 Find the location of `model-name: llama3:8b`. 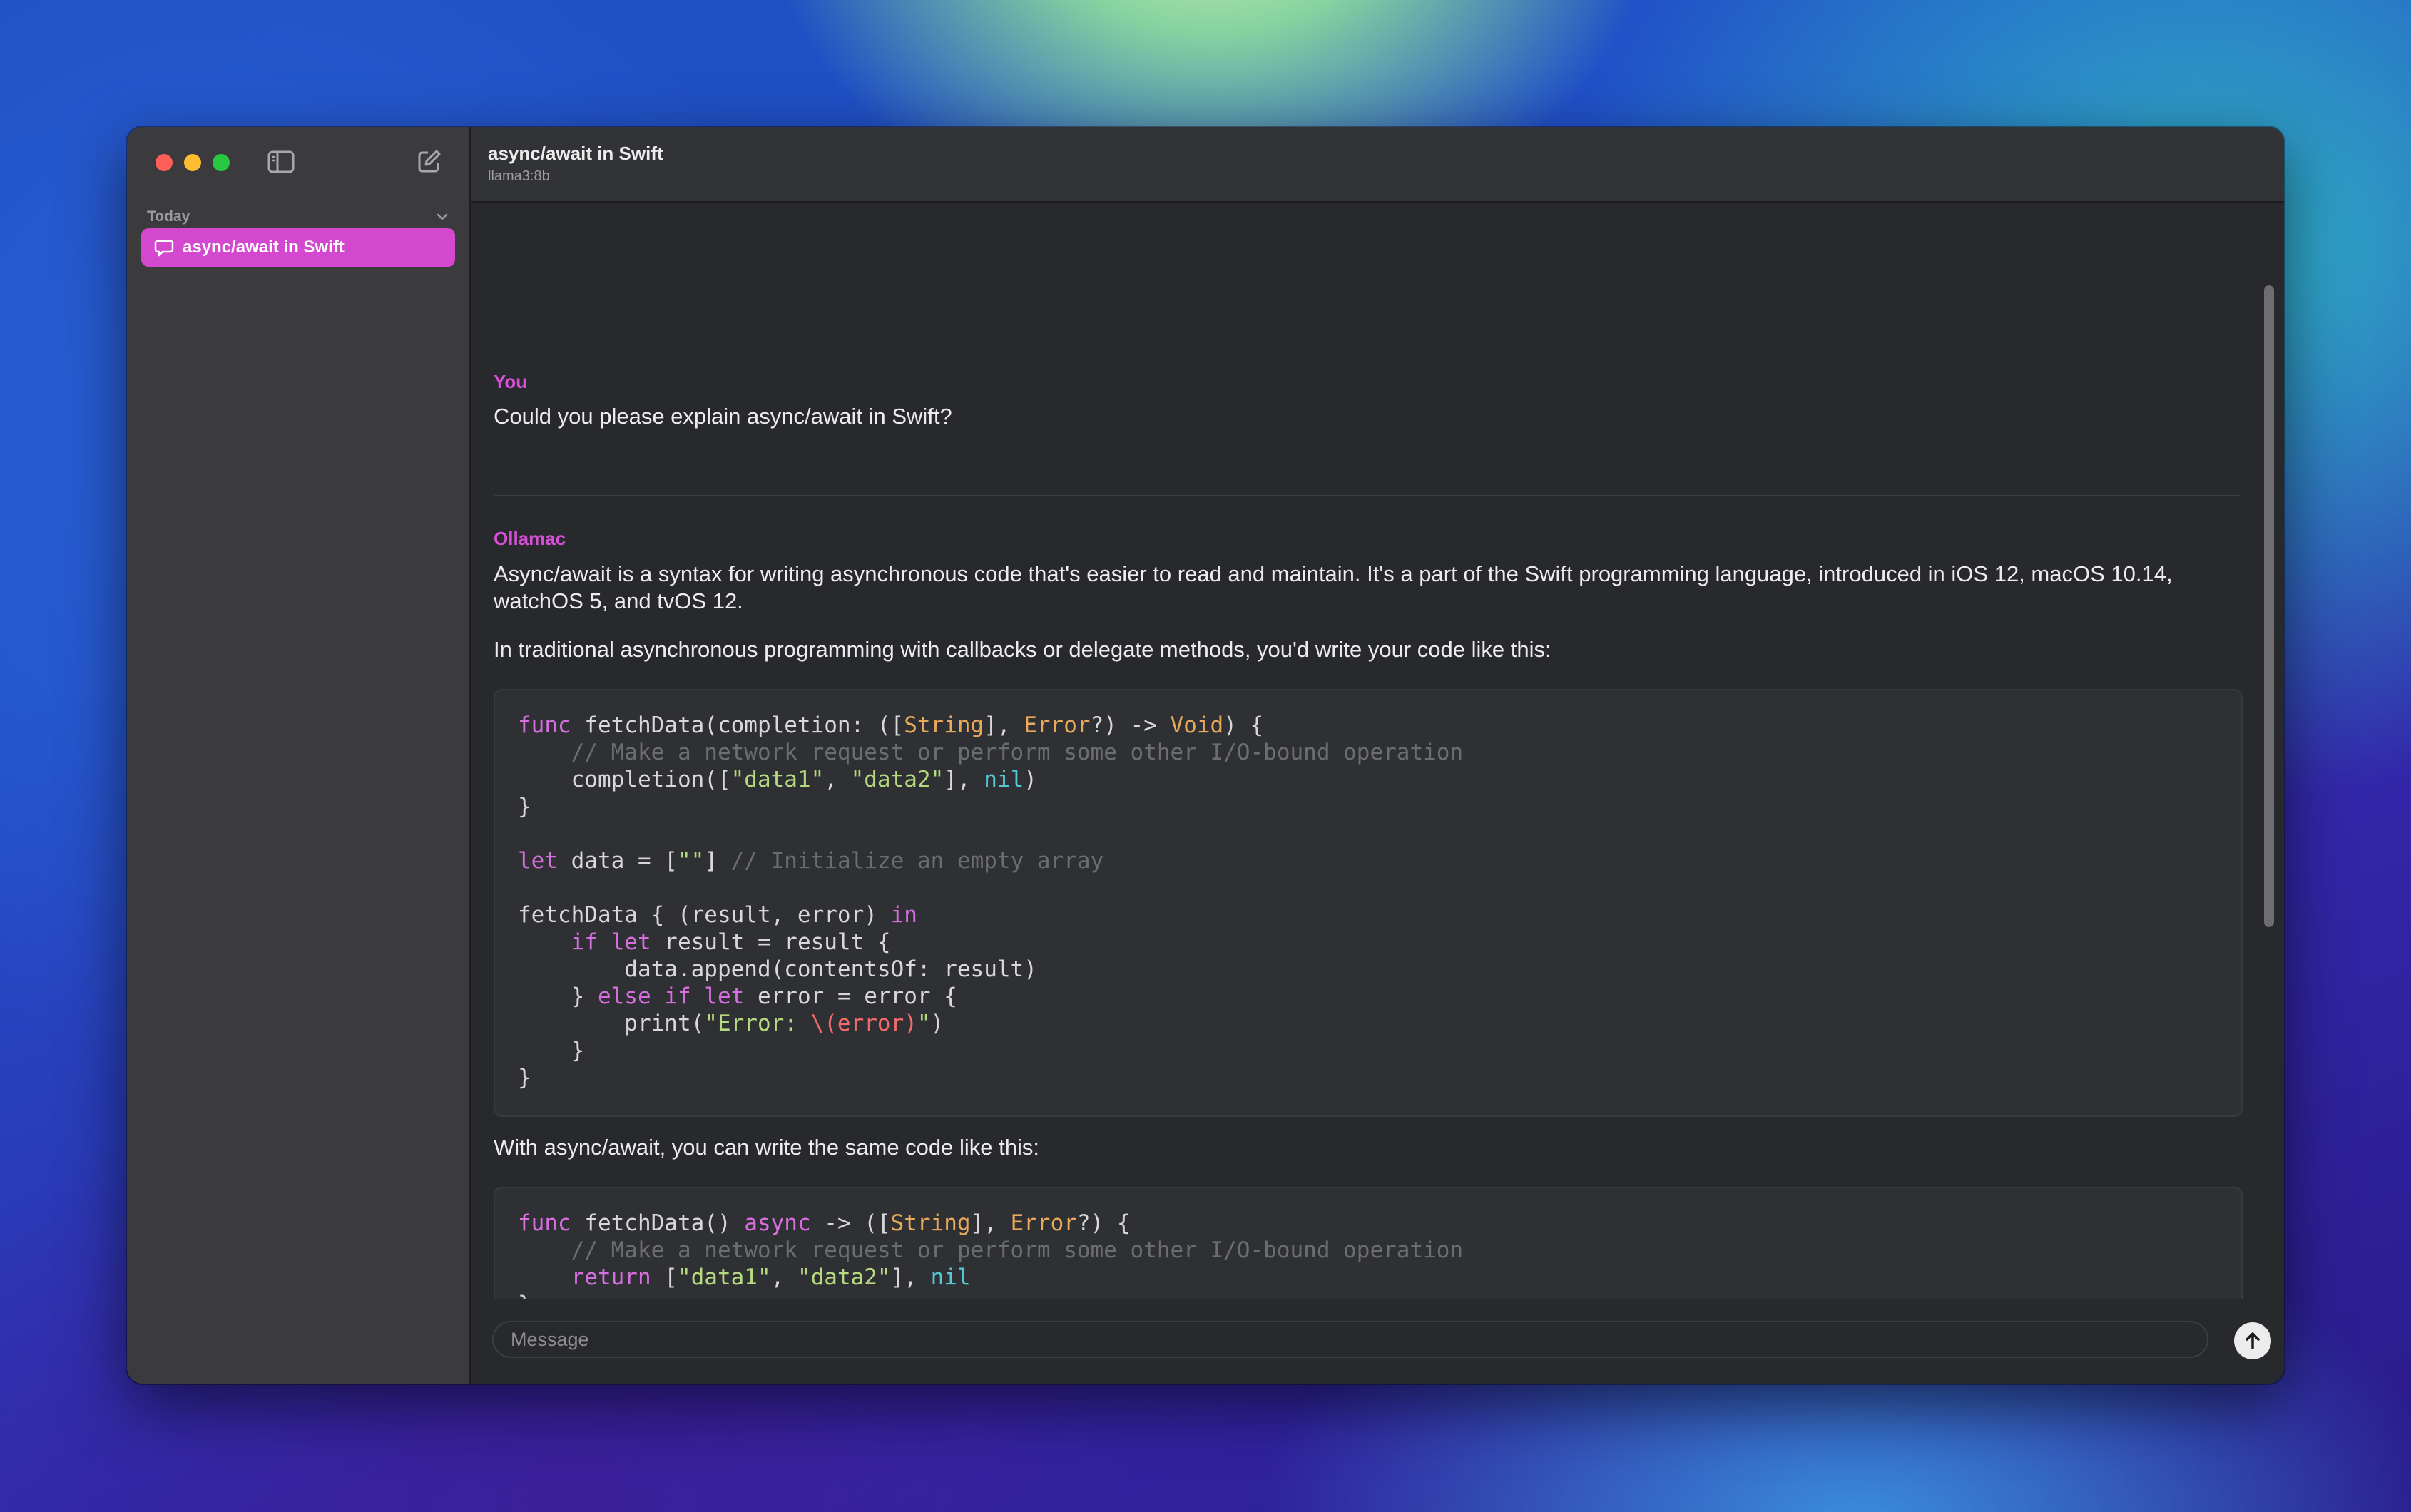

model-name: llama3:8b is located at coordinates (519, 176).